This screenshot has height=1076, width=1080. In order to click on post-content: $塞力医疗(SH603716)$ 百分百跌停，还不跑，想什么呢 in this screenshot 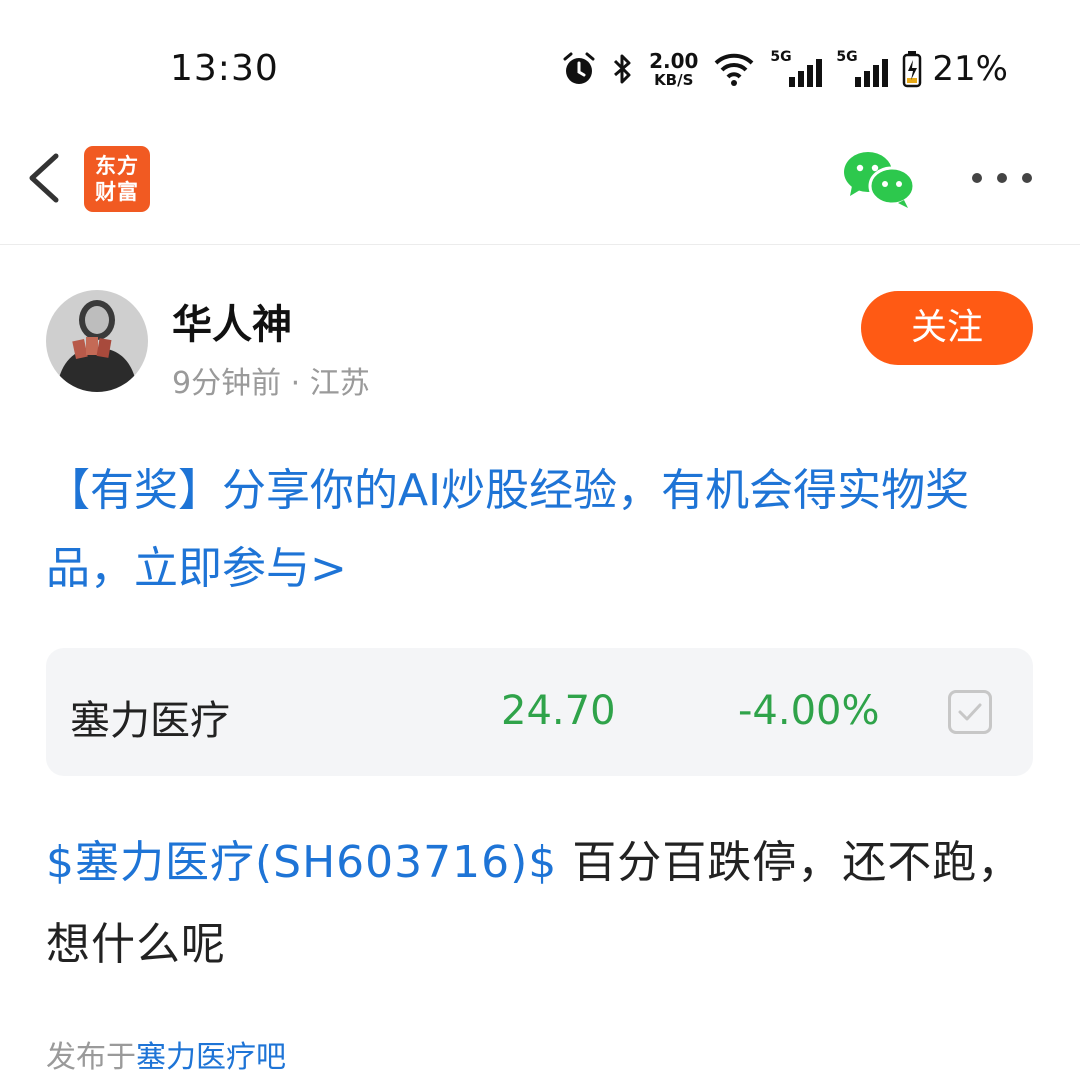, I will do `click(546, 904)`.